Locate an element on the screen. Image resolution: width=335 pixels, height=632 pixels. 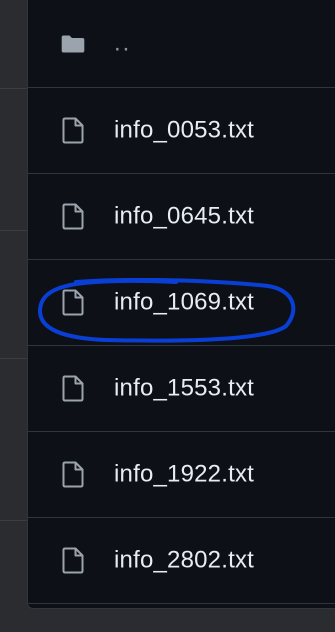
file-name: info_2802.txt is located at coordinates (184, 559).